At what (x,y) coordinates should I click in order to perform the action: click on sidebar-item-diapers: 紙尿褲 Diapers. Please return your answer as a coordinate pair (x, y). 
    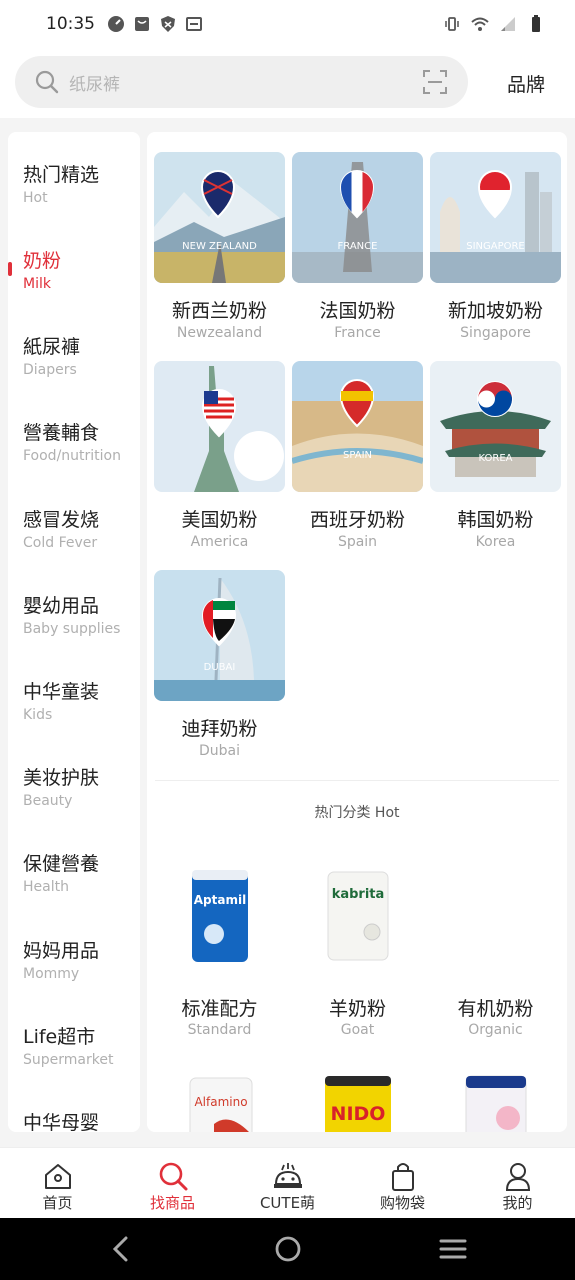
    Looking at the image, I should click on (74, 372).